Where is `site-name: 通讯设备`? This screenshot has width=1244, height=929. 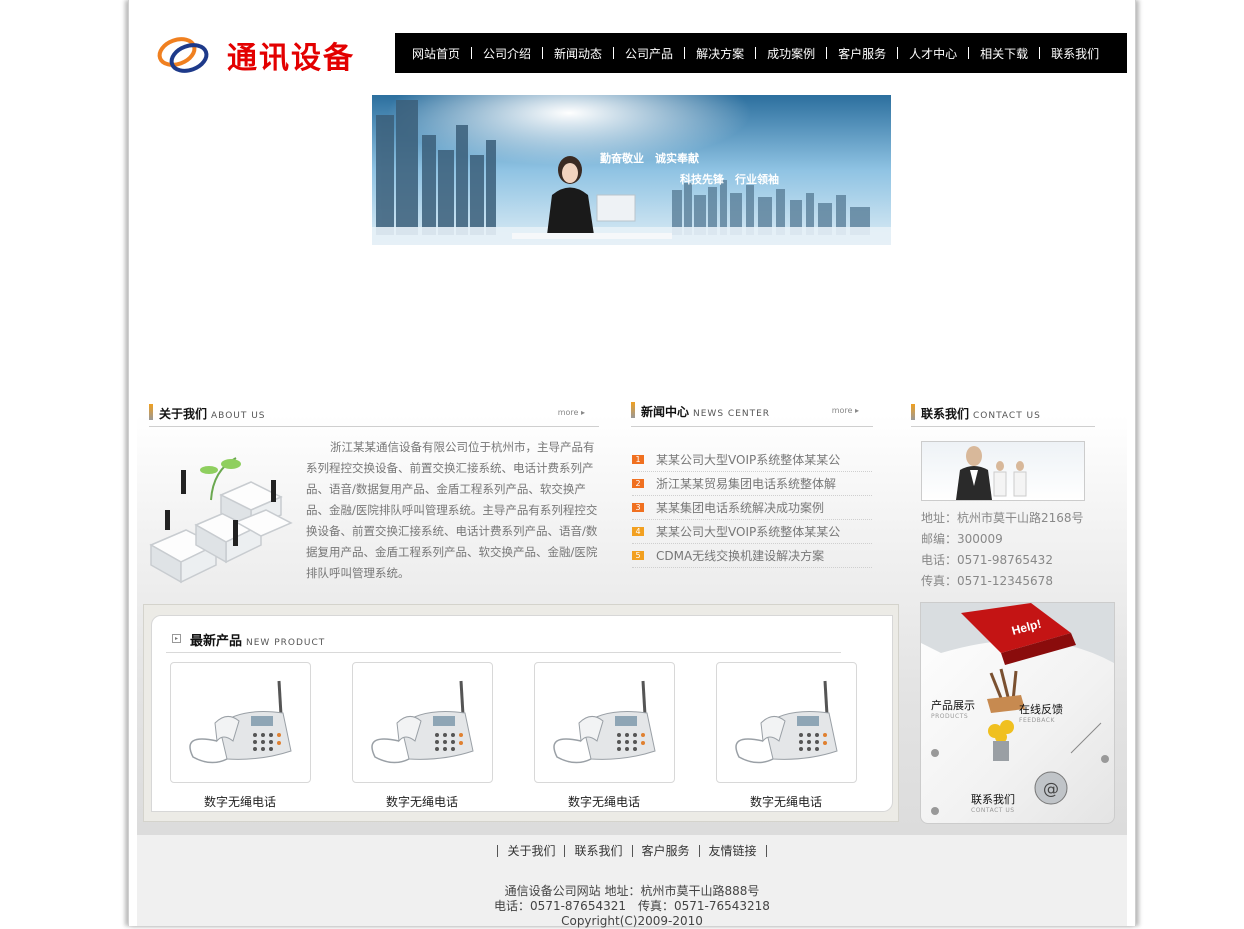 site-name: 通讯设备 is located at coordinates (291, 58).